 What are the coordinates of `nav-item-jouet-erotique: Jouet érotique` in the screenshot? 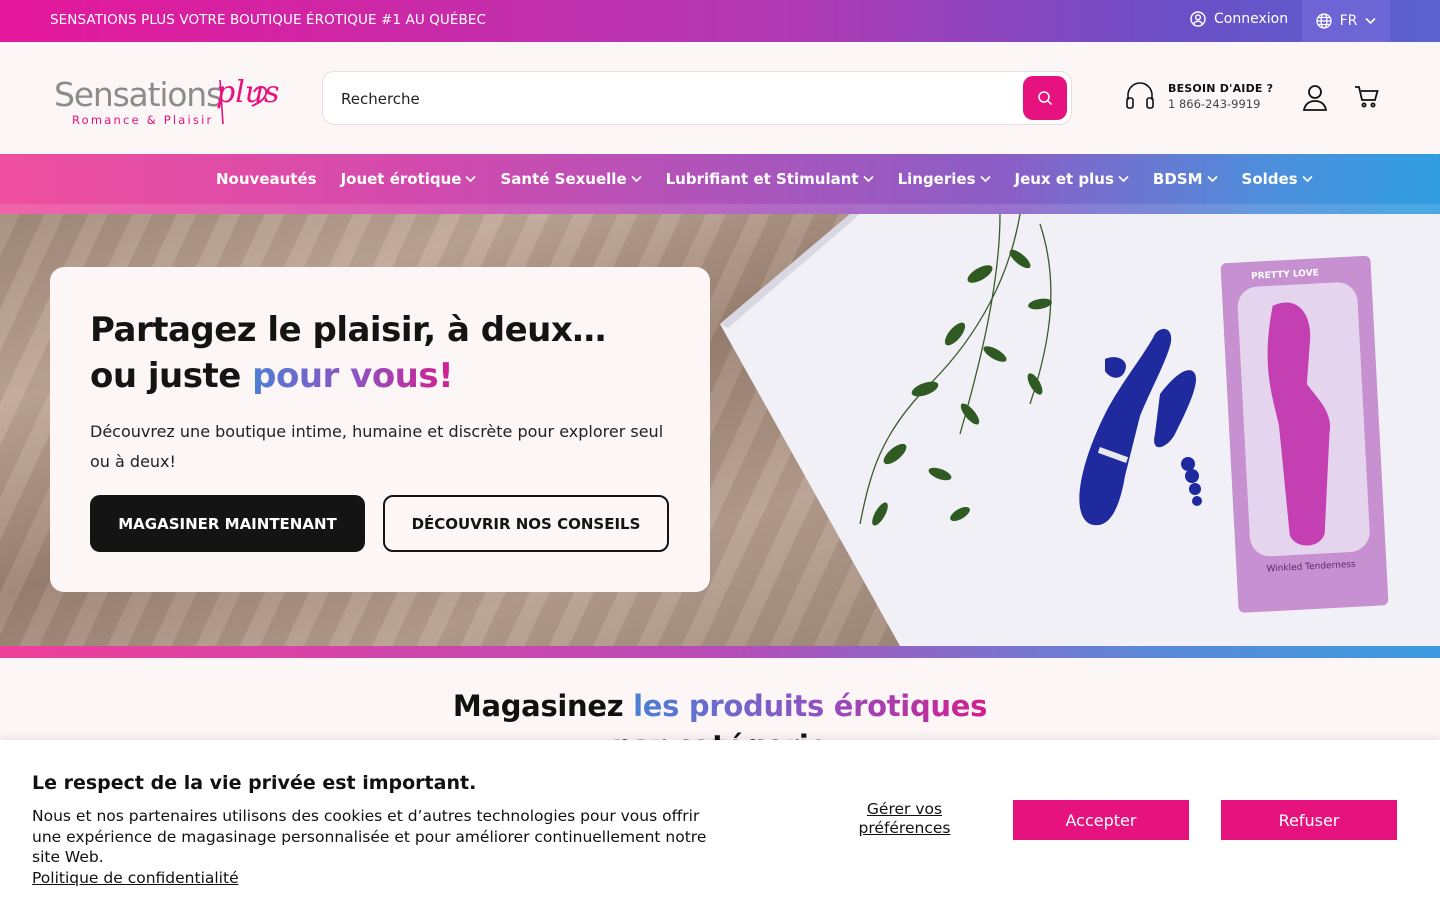 It's located at (409, 179).